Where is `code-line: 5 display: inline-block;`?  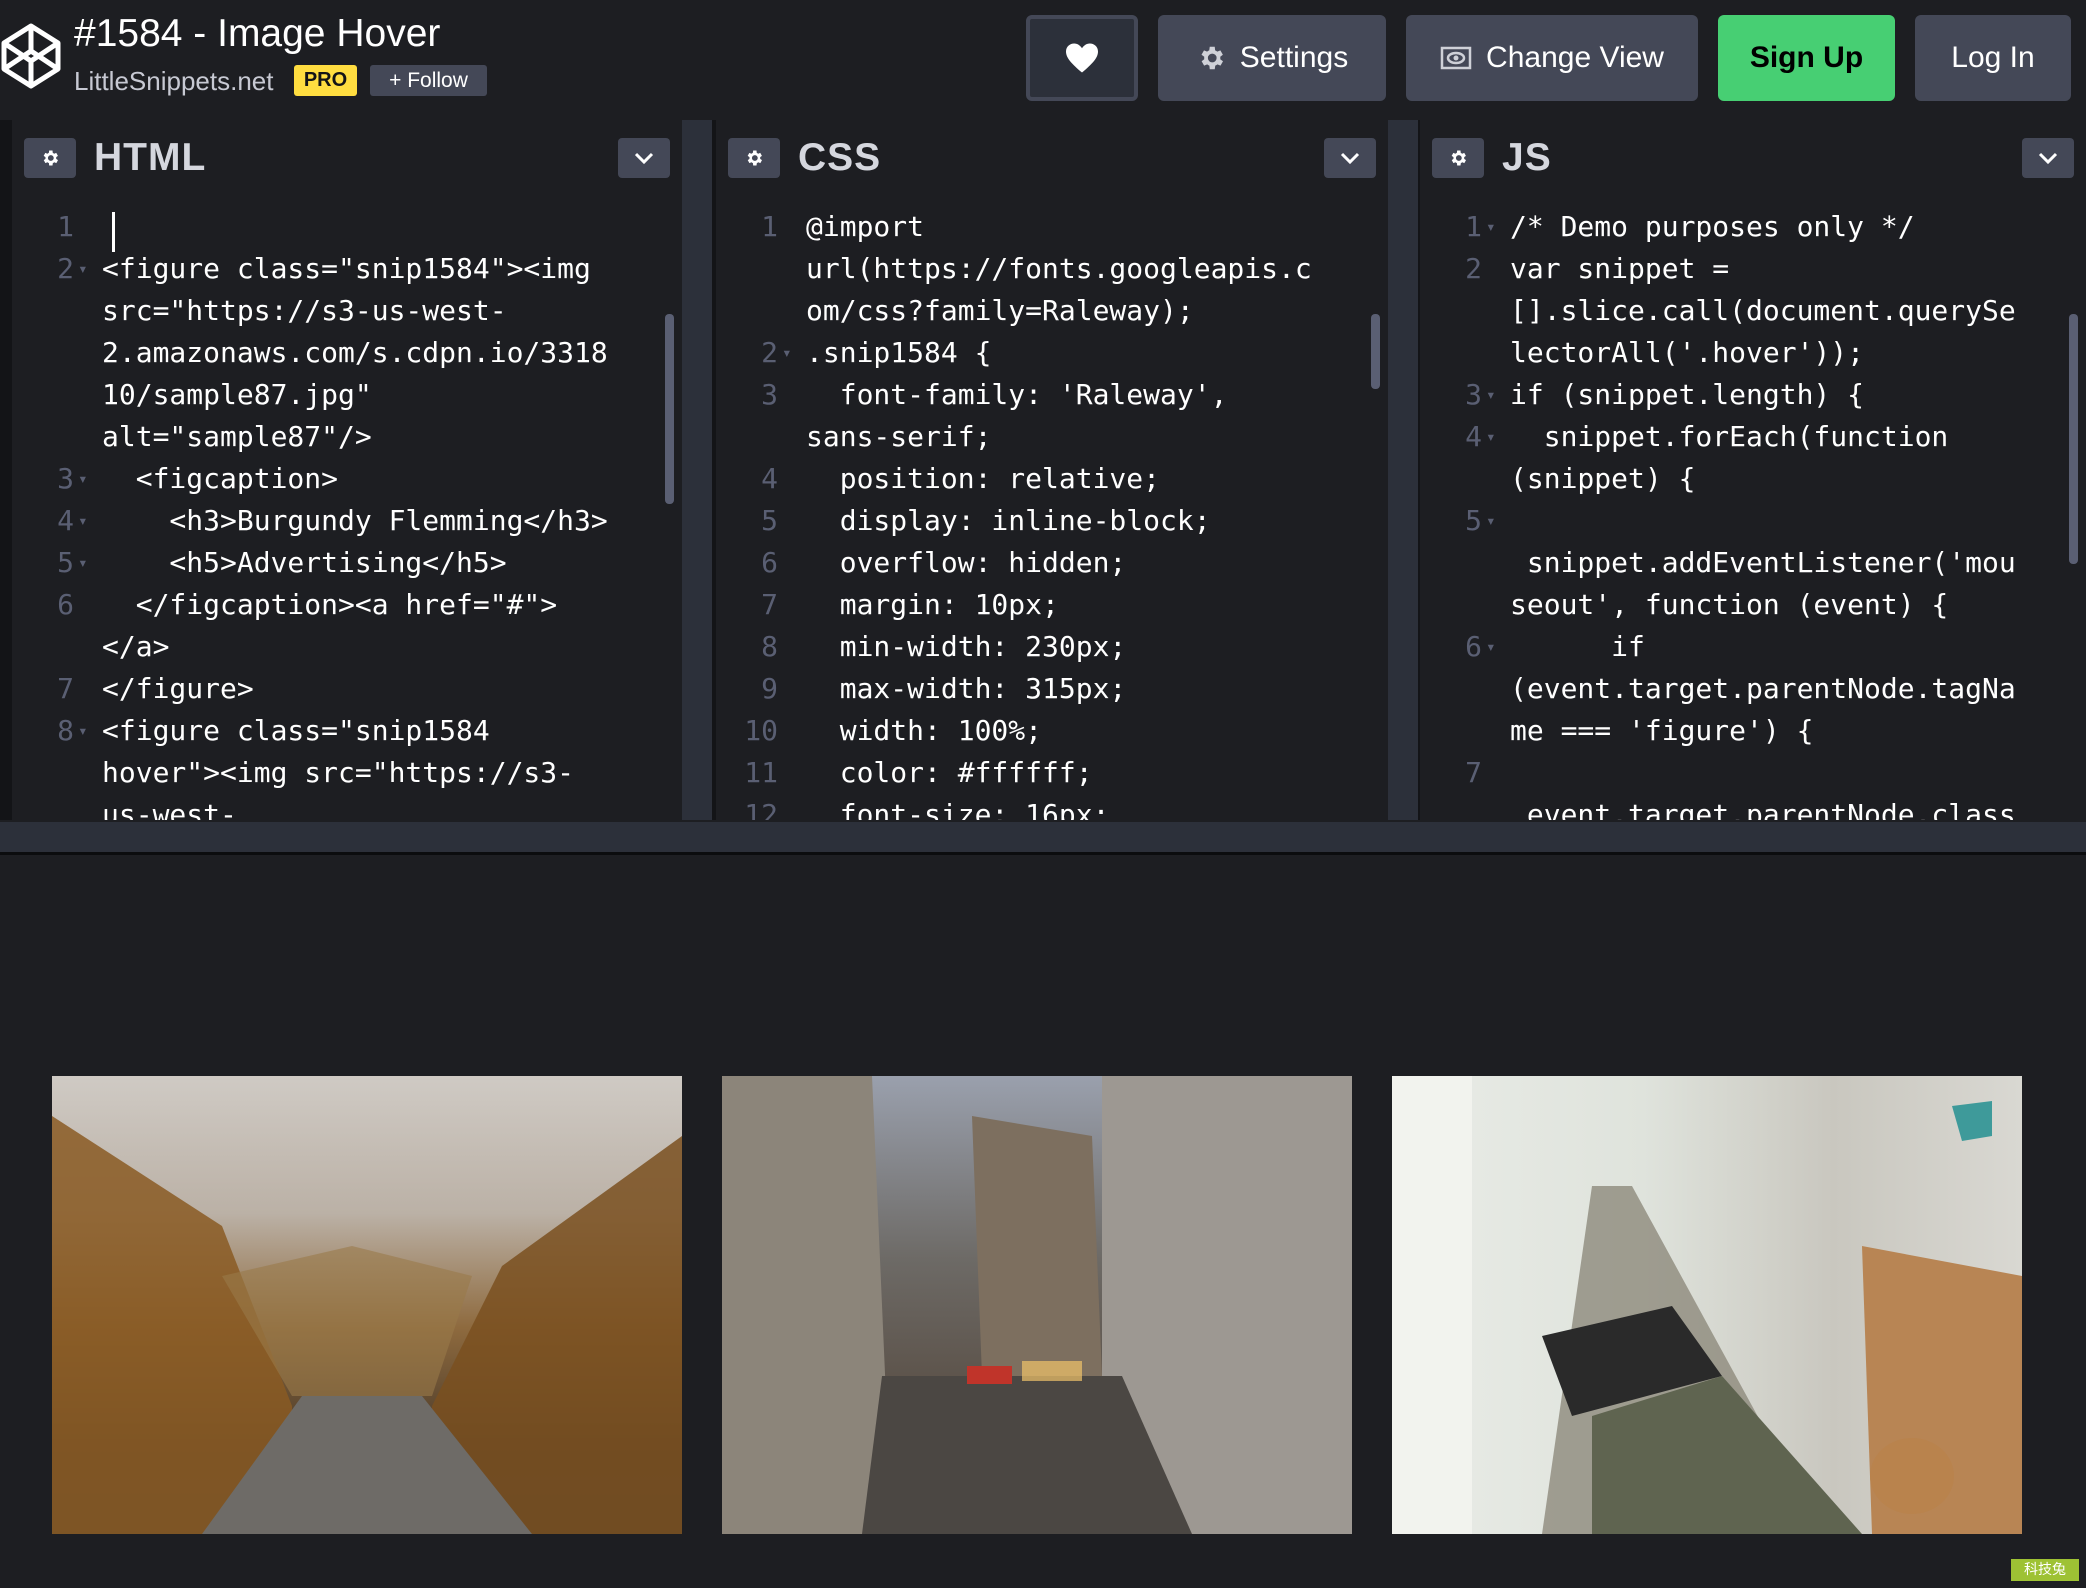 code-line: 5 display: inline-block; is located at coordinates (1052, 521).